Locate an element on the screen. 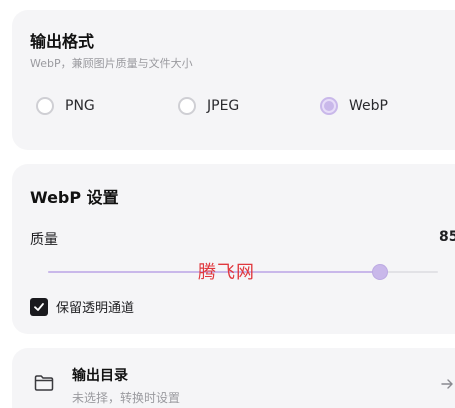  radio-selected-dot is located at coordinates (329, 106).